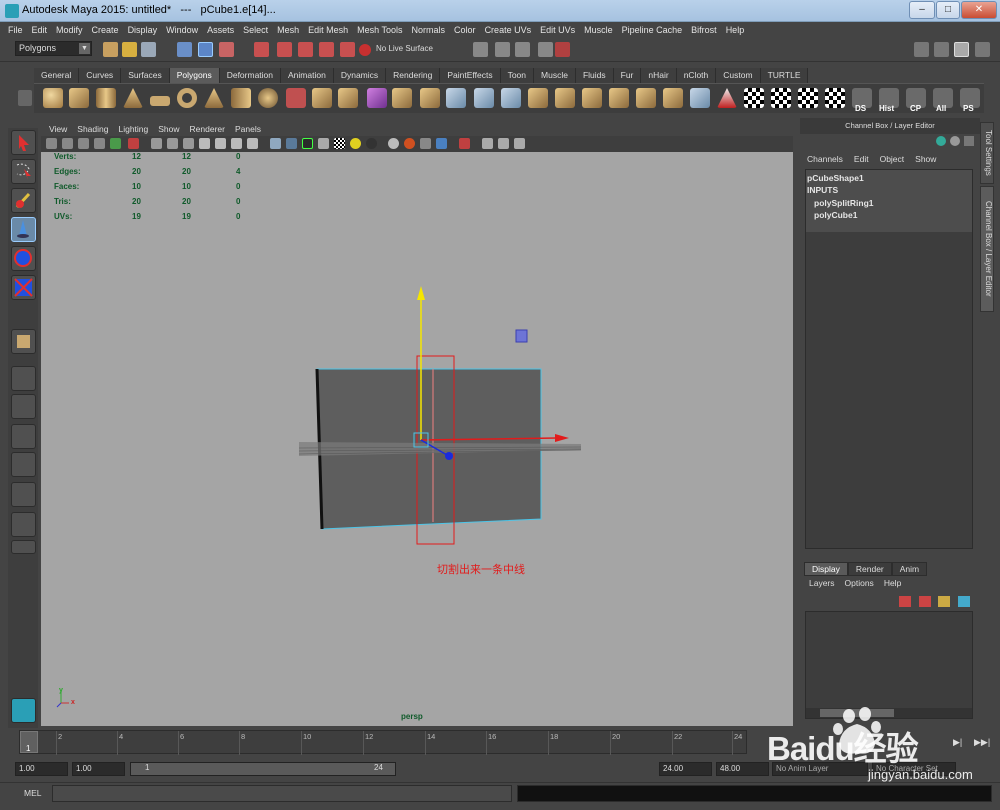  Describe the element at coordinates (347, 49) in the screenshot. I see `make-live-icon` at that location.